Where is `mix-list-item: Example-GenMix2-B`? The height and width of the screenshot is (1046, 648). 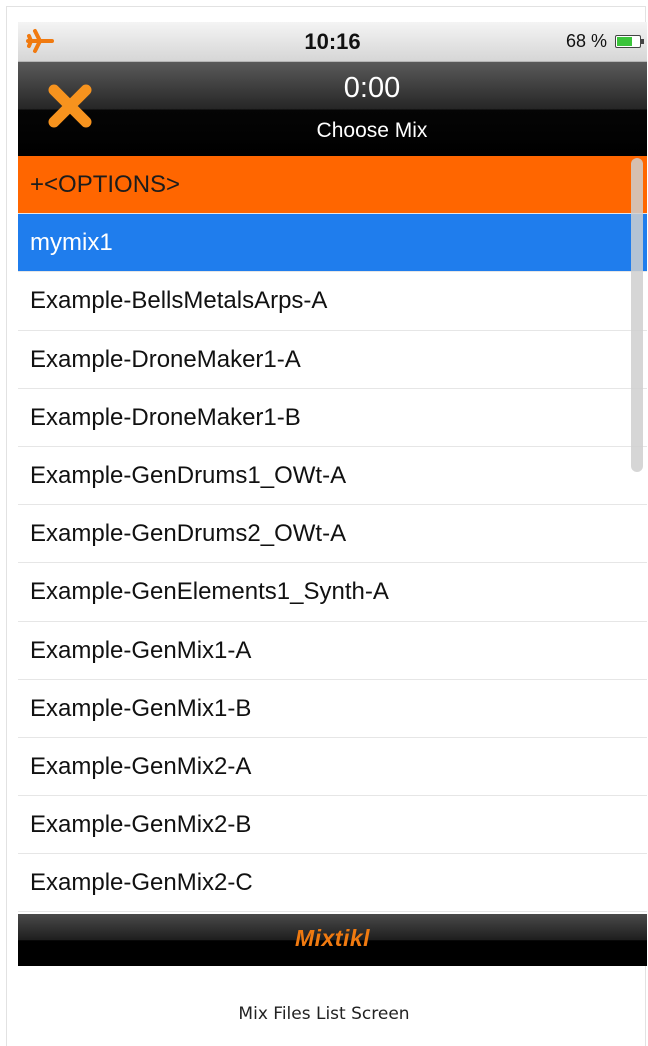 mix-list-item: Example-GenMix2-B is located at coordinates (332, 825).